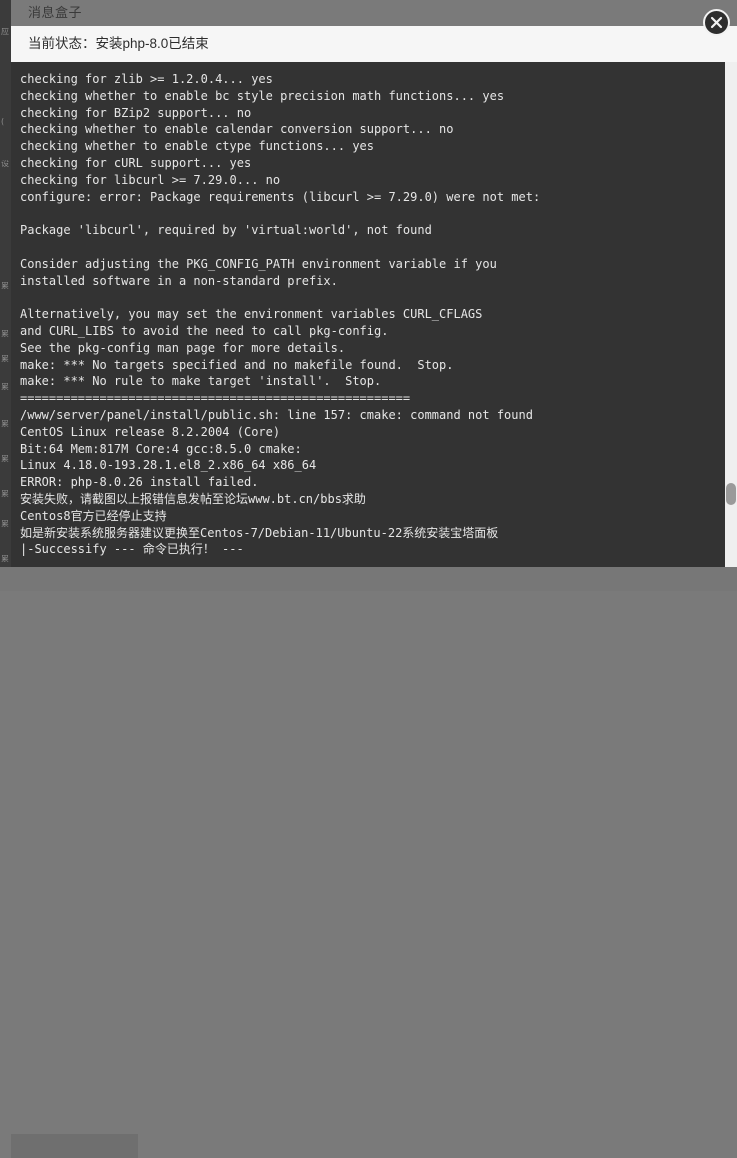 Image resolution: width=737 pixels, height=1158 pixels. What do you see at coordinates (5, 32) in the screenshot?
I see `backdrop-ghost-text: 应` at bounding box center [5, 32].